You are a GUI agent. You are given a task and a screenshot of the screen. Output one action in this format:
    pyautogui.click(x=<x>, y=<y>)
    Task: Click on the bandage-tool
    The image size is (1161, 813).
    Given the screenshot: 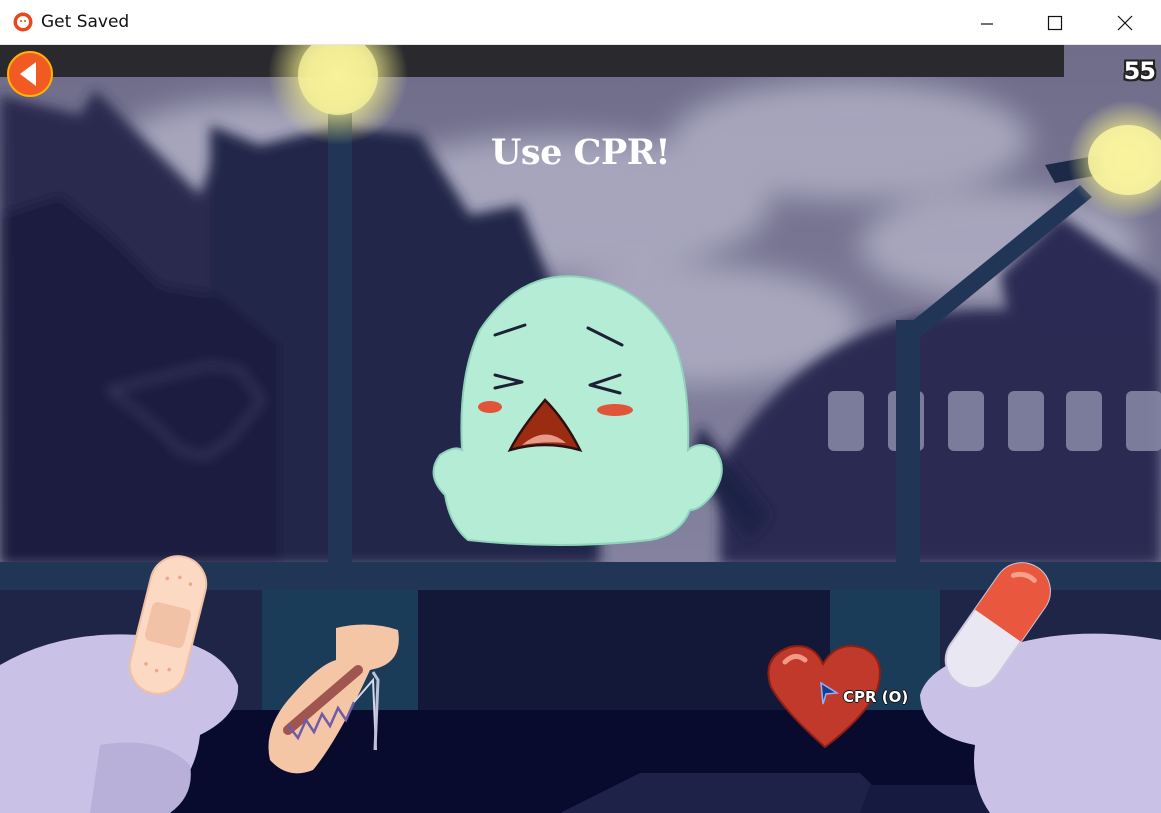 What is the action you would take?
    pyautogui.click(x=168, y=625)
    